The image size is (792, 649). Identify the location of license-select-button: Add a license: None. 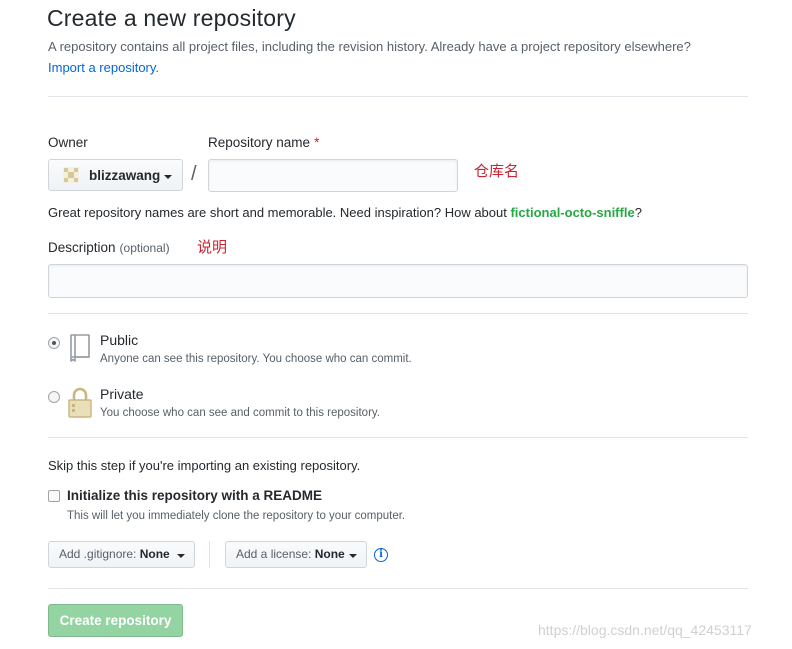
(296, 554).